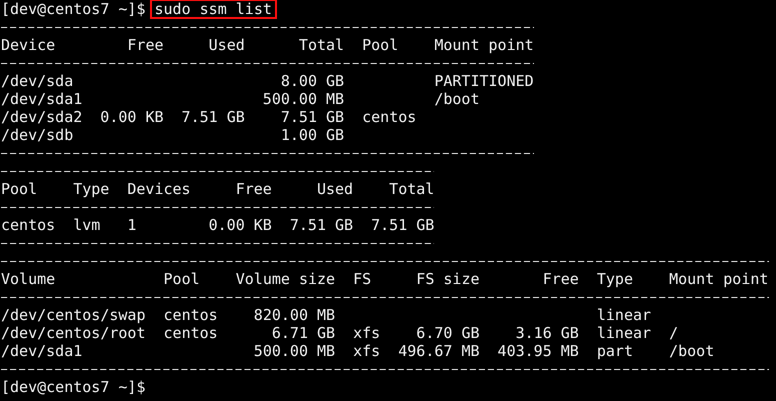 This screenshot has height=401, width=776. I want to click on table-cell: 6.70 GB, so click(448, 333).